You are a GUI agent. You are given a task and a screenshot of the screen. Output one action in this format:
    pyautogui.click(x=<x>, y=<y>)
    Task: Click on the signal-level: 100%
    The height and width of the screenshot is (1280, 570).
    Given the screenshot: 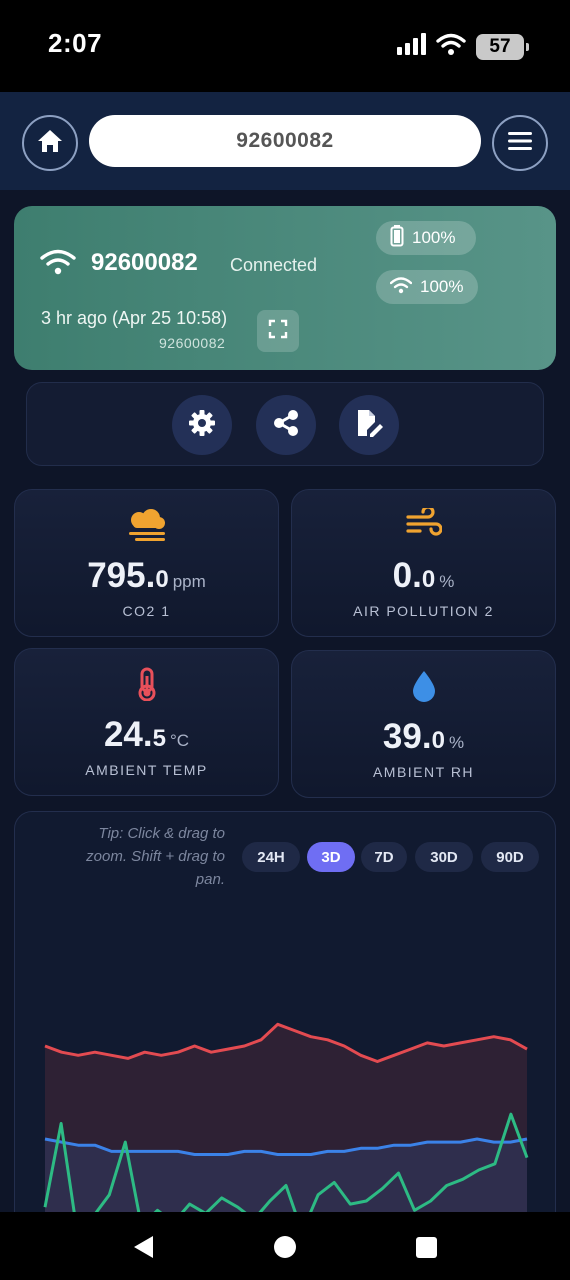 What is the action you would take?
    pyautogui.click(x=442, y=286)
    